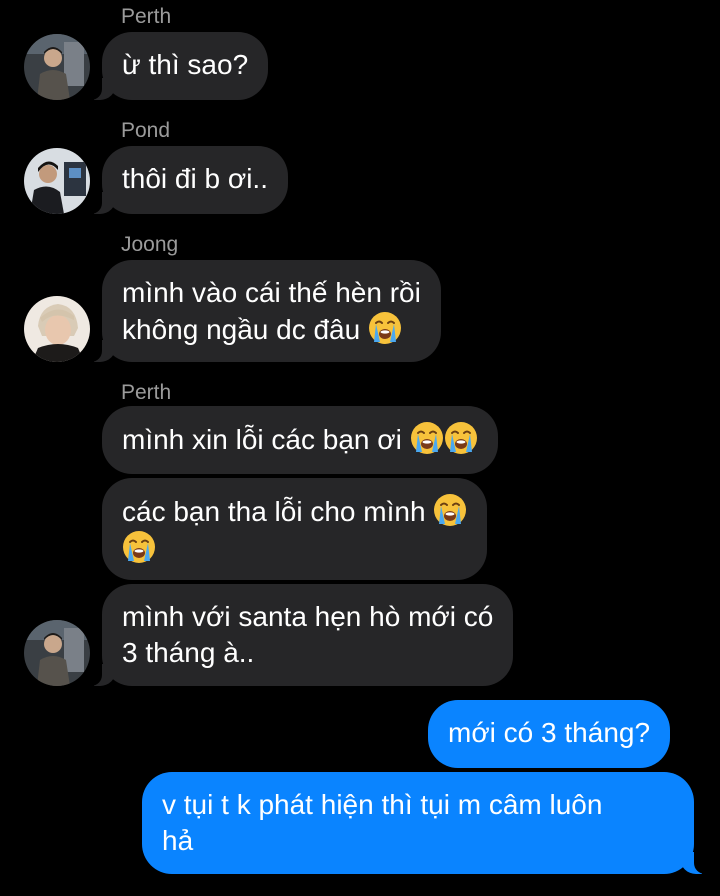  I want to click on message-text: mới có 3 tháng?, so click(549, 732).